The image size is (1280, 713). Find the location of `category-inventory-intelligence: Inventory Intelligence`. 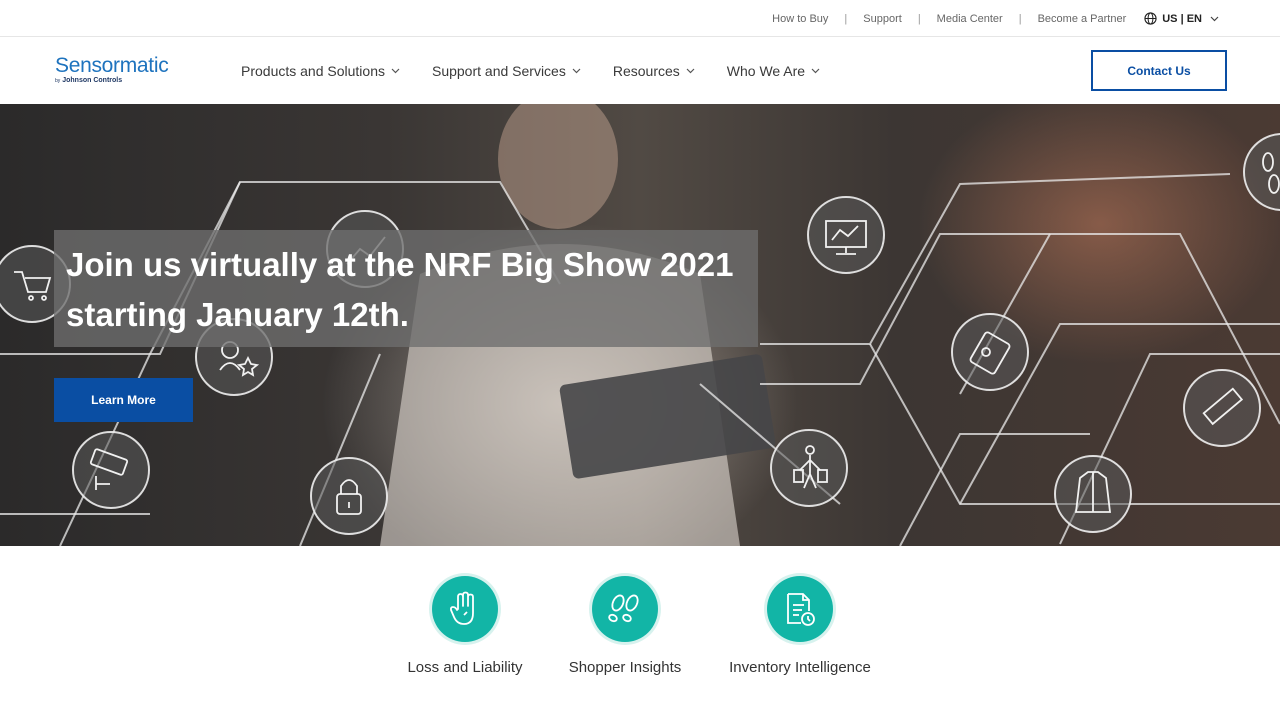

category-inventory-intelligence: Inventory Intelligence is located at coordinates (800, 626).